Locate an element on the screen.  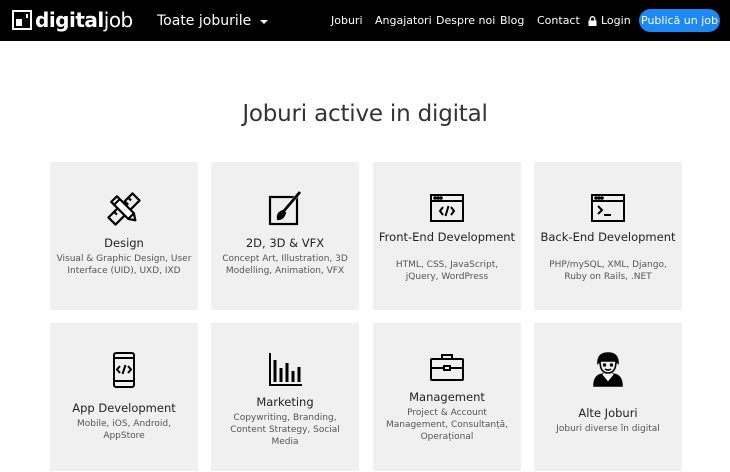
login-label: Login is located at coordinates (616, 20).